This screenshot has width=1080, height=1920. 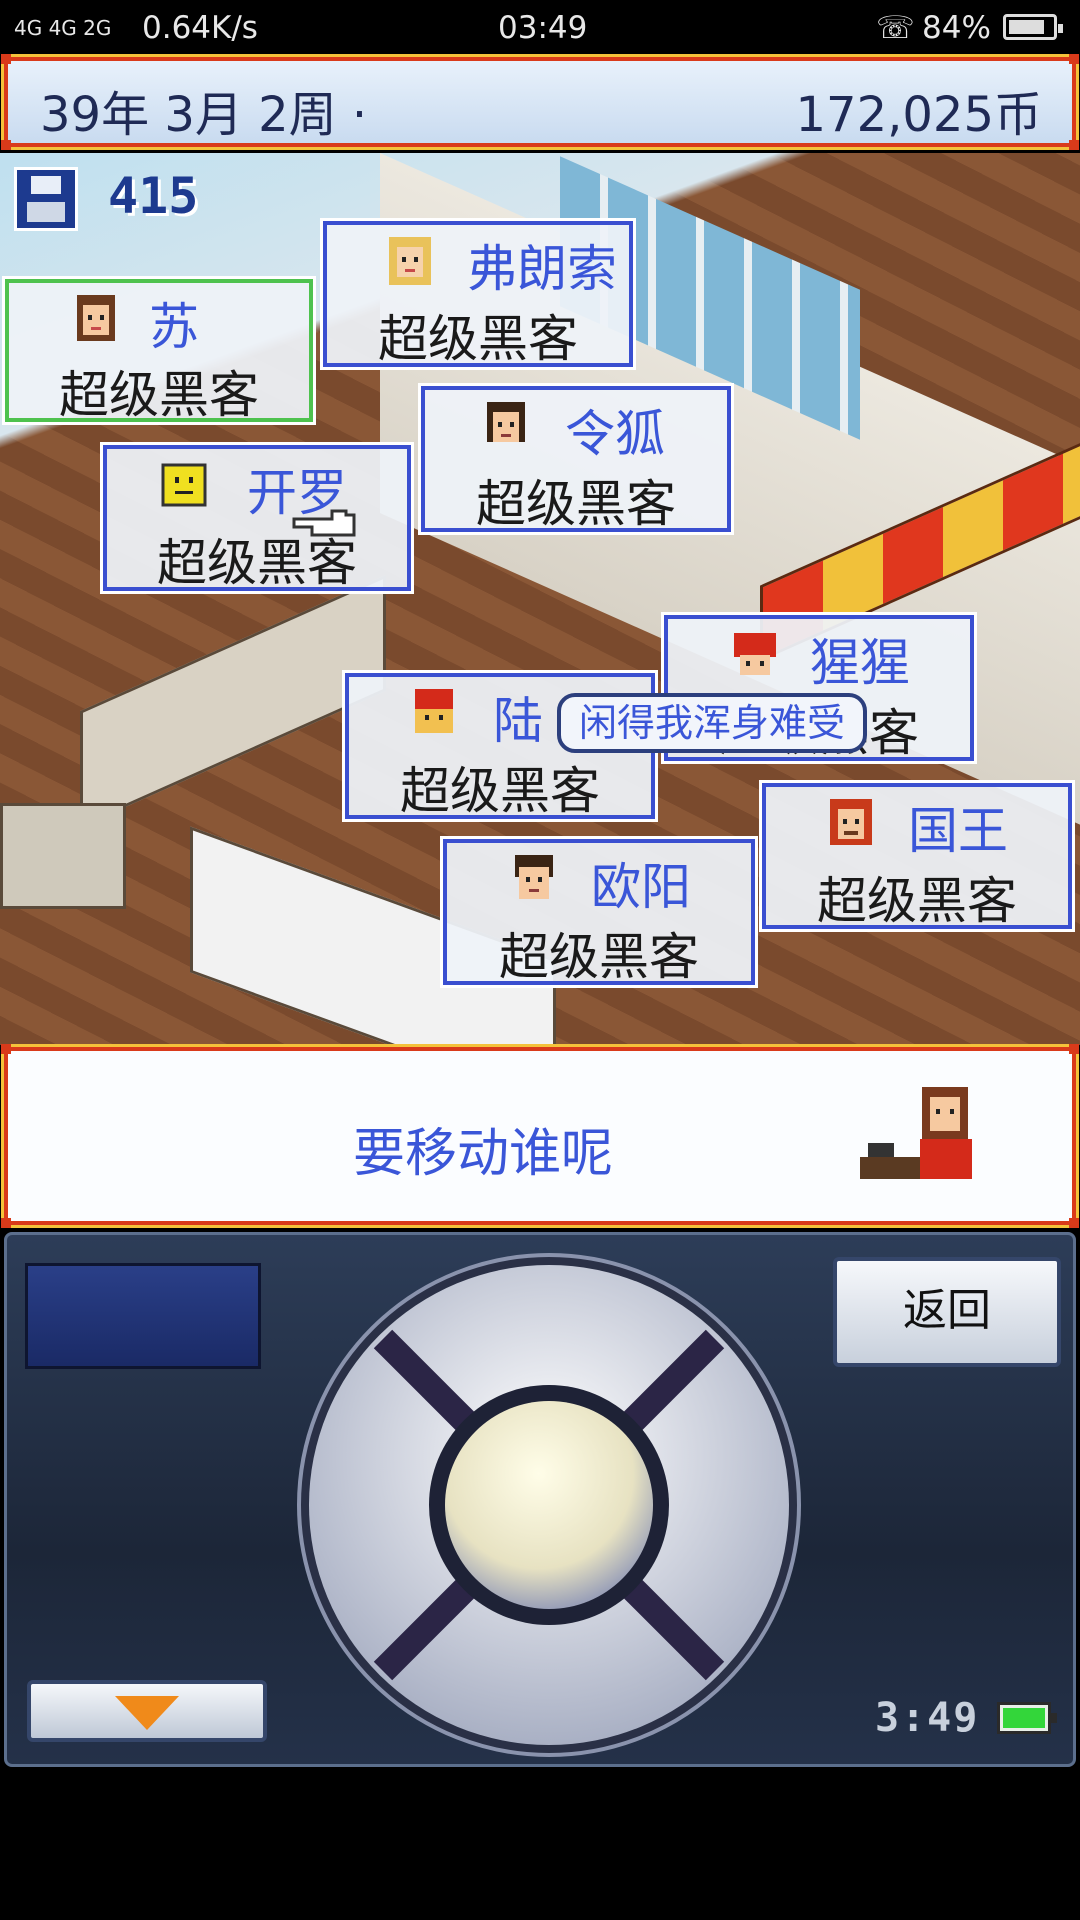 I want to click on staff-card-guowang: 国王 超级黑客, so click(x=917, y=856).